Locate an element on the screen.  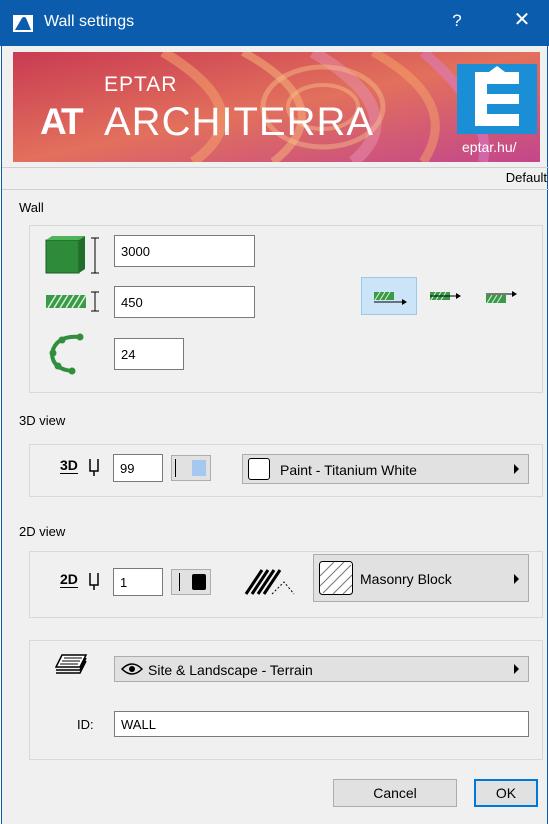
ok-button: OK is located at coordinates (506, 793).